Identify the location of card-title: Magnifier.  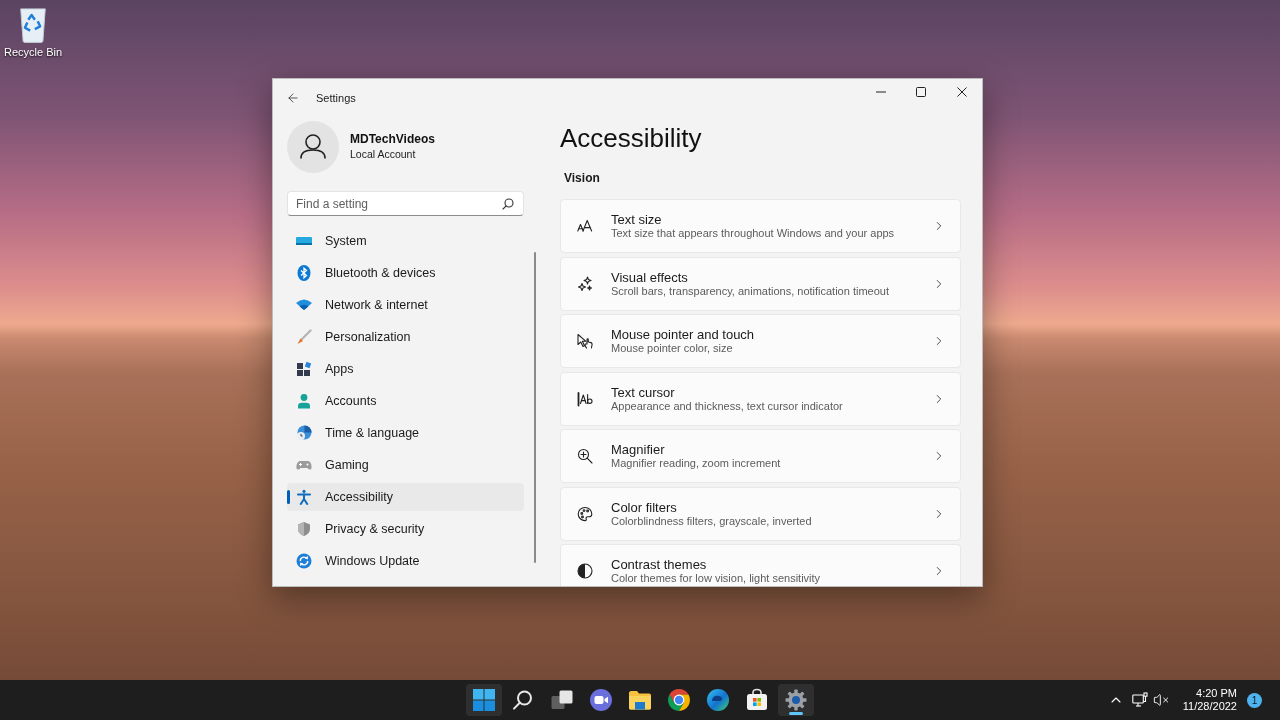
(638, 449).